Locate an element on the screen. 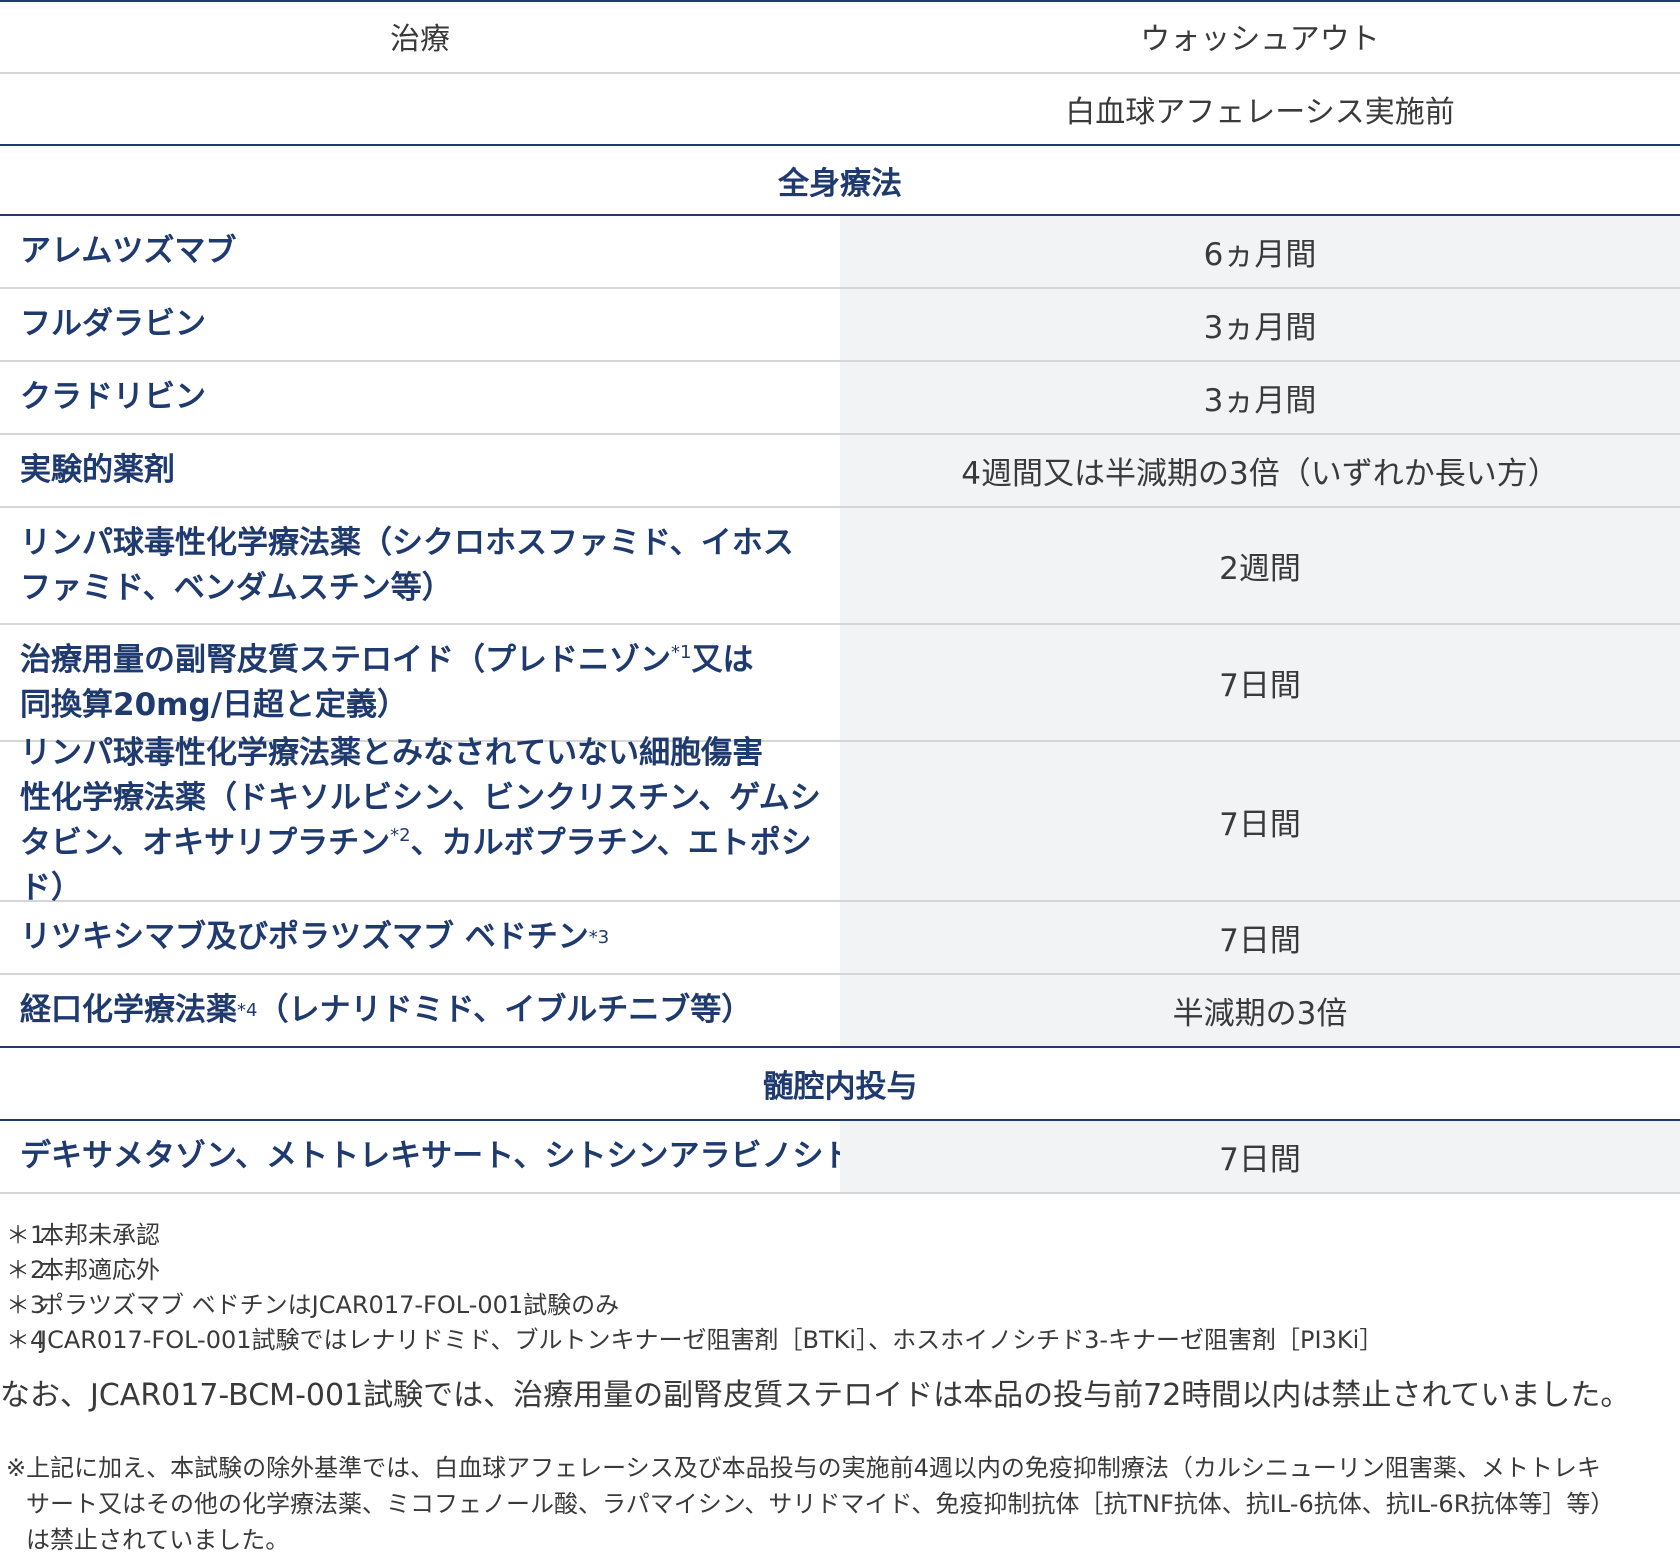  washout-period: 4週間又は半減期の3倍（いずれか長い方） is located at coordinates (1260, 470).